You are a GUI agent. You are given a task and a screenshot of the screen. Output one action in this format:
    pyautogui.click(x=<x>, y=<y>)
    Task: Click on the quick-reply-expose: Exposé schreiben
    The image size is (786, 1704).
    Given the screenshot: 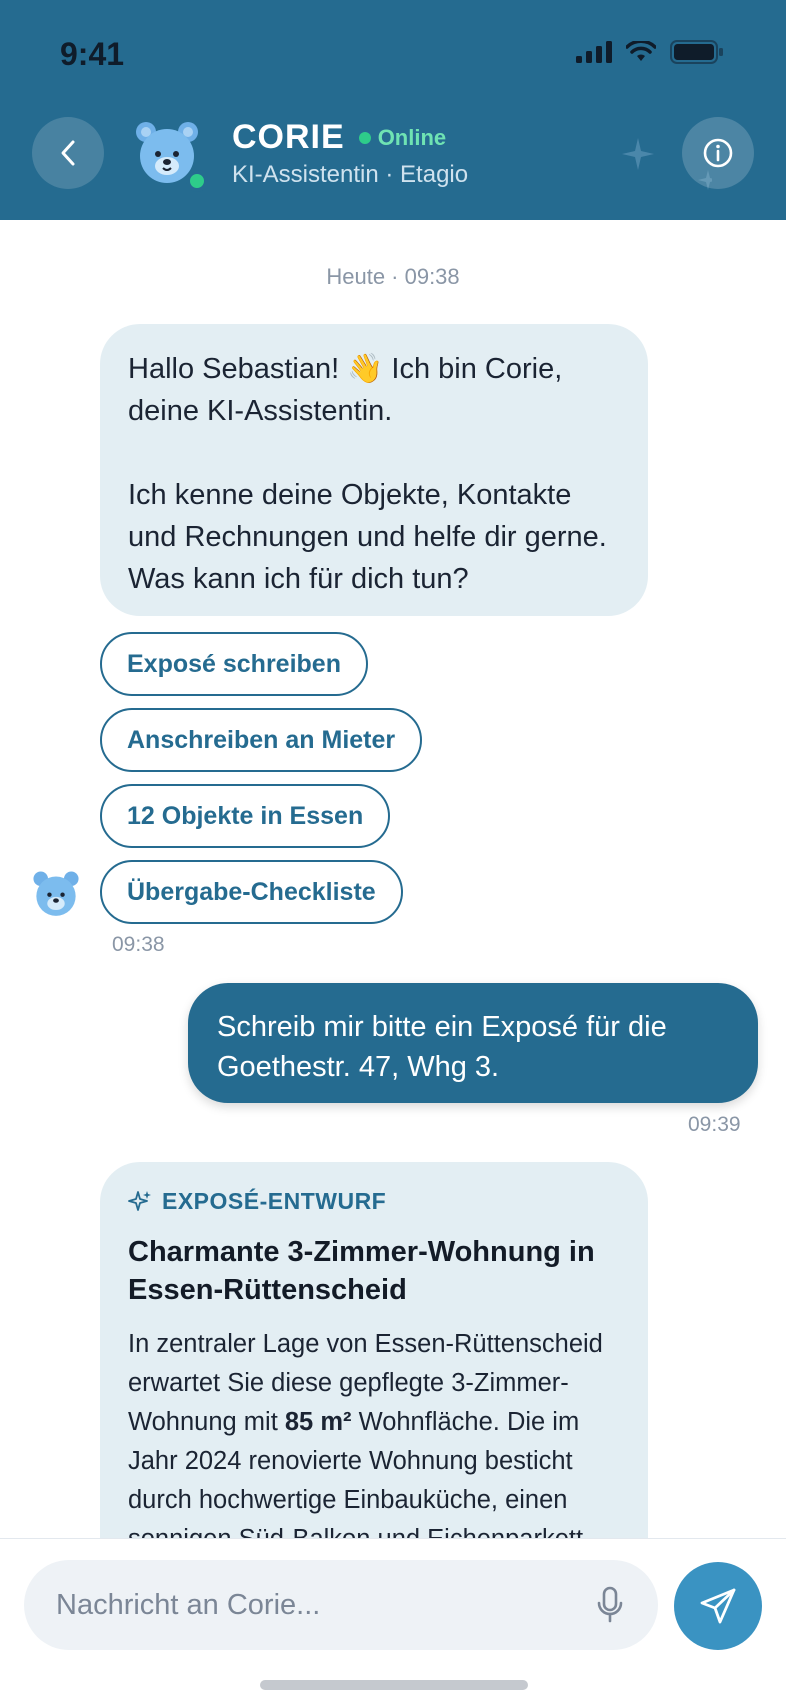 What is the action you would take?
    pyautogui.click(x=234, y=664)
    